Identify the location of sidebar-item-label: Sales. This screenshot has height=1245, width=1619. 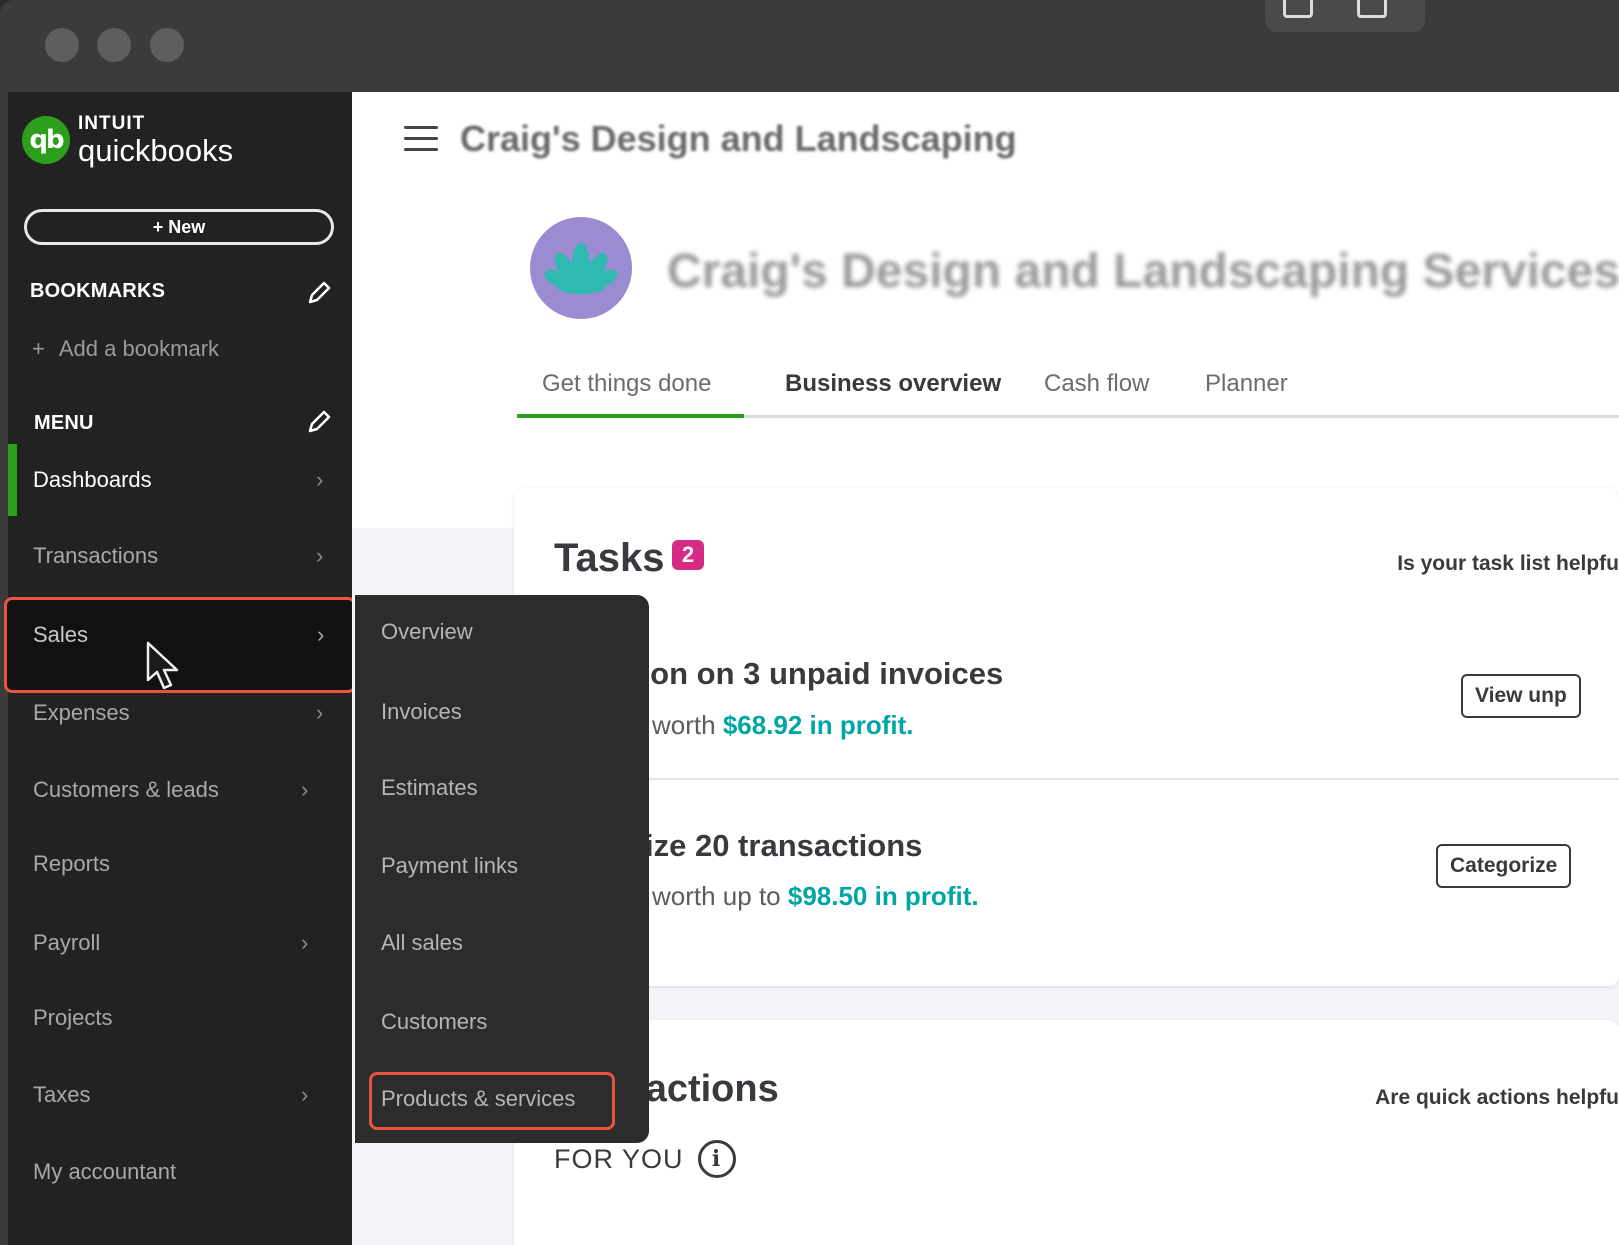
(61, 634).